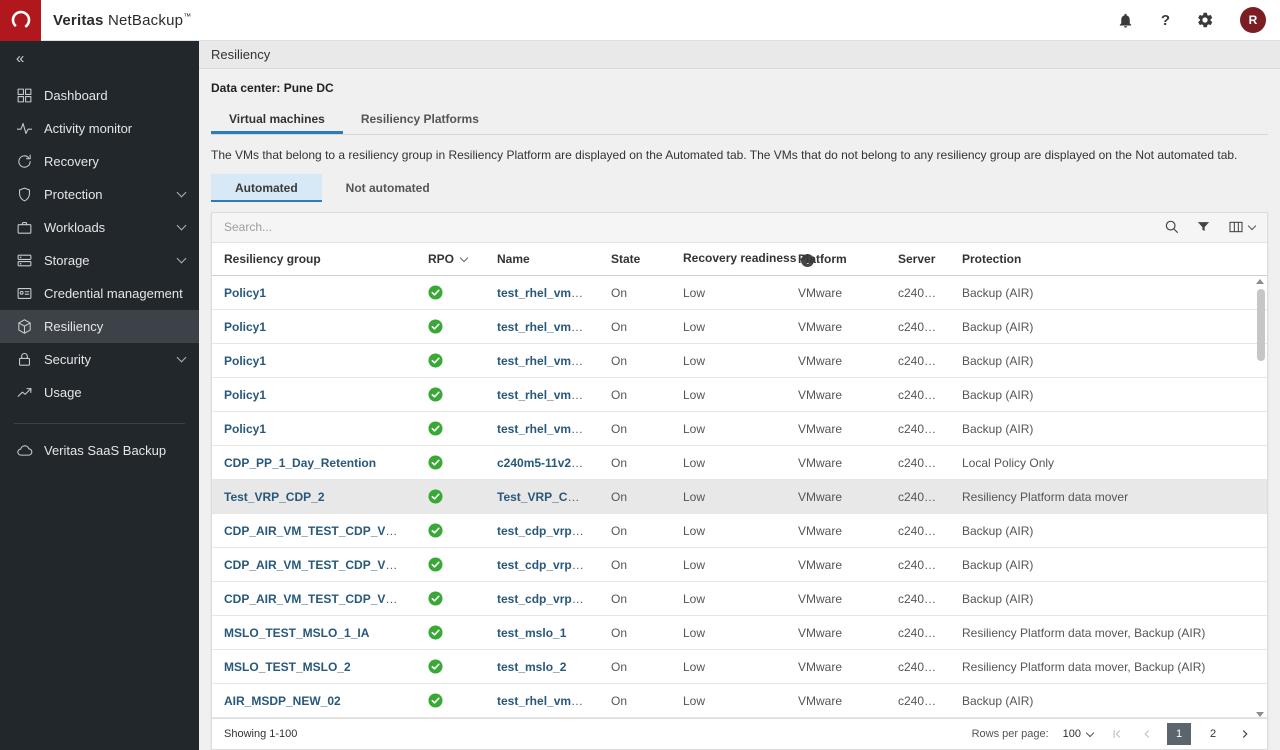 The image size is (1280, 750). What do you see at coordinates (320, 565) in the screenshot?
I see `resiliency-group-link: CDP_AIR_VM_TEST_CDP_VRP_4_CD` at bounding box center [320, 565].